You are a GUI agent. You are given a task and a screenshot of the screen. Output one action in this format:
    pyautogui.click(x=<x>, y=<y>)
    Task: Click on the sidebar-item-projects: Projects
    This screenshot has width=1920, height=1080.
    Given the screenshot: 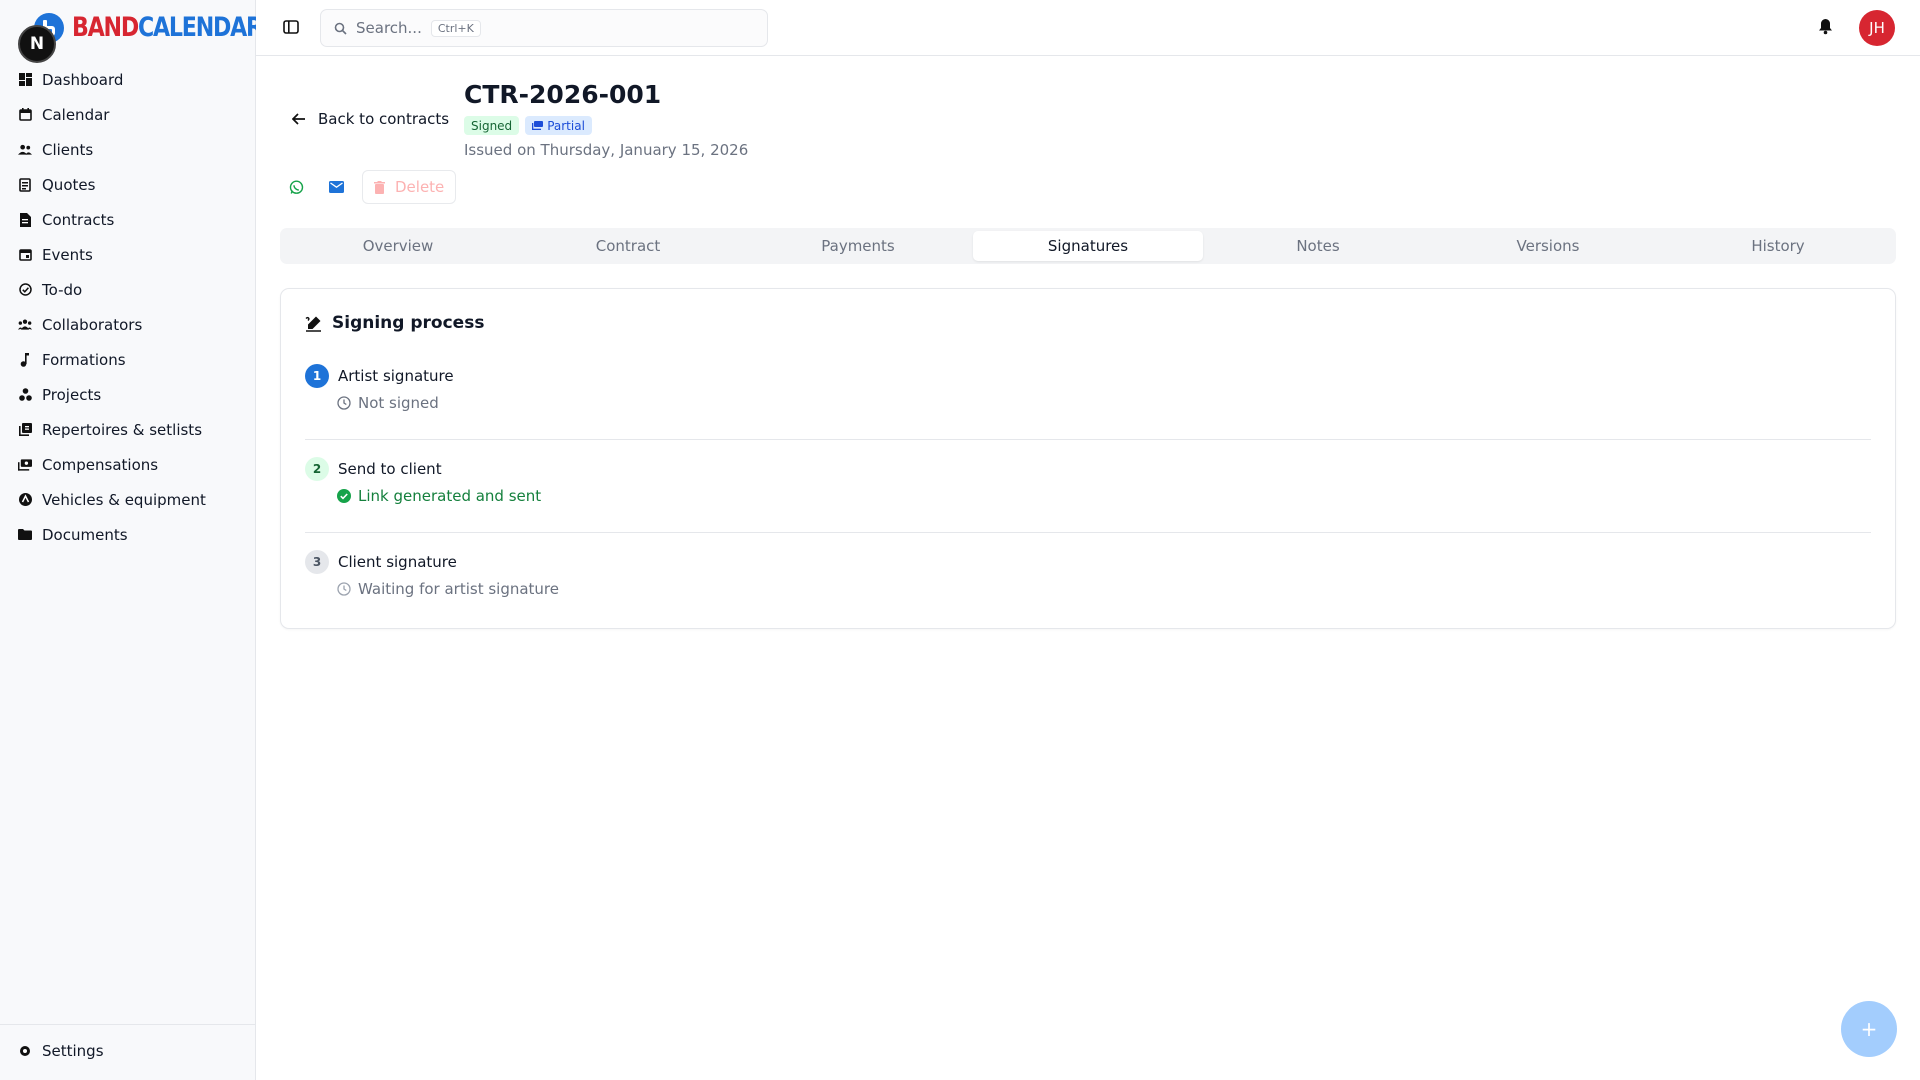 What is the action you would take?
    pyautogui.click(x=128, y=394)
    